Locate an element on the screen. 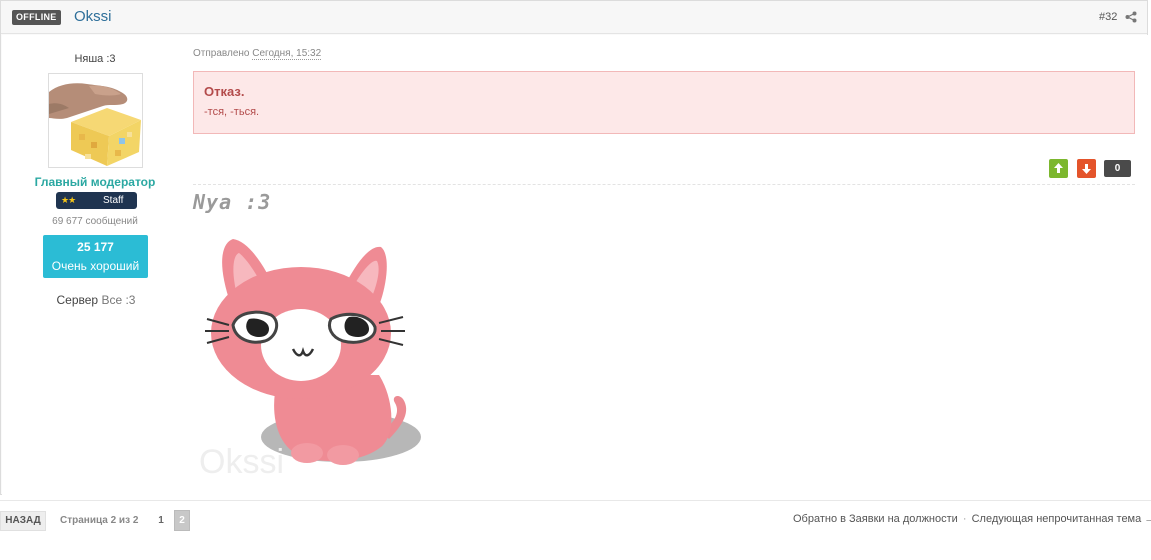  share-icon is located at coordinates (1131, 17).